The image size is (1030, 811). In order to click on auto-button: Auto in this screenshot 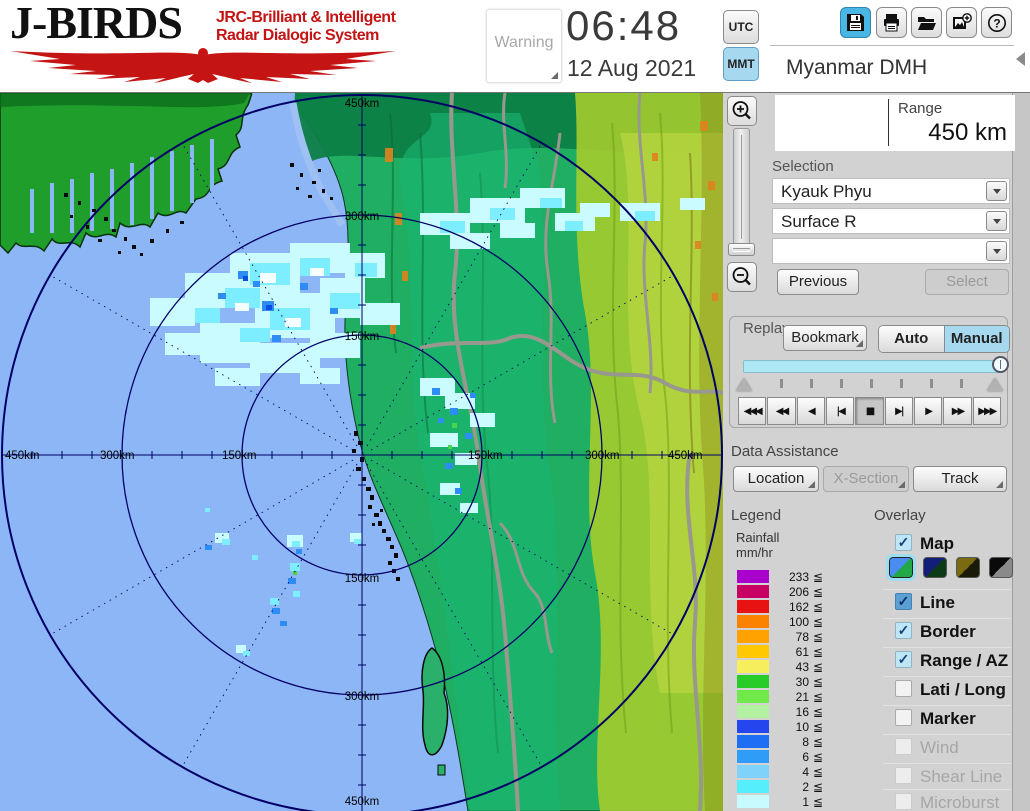, I will do `click(911, 339)`.